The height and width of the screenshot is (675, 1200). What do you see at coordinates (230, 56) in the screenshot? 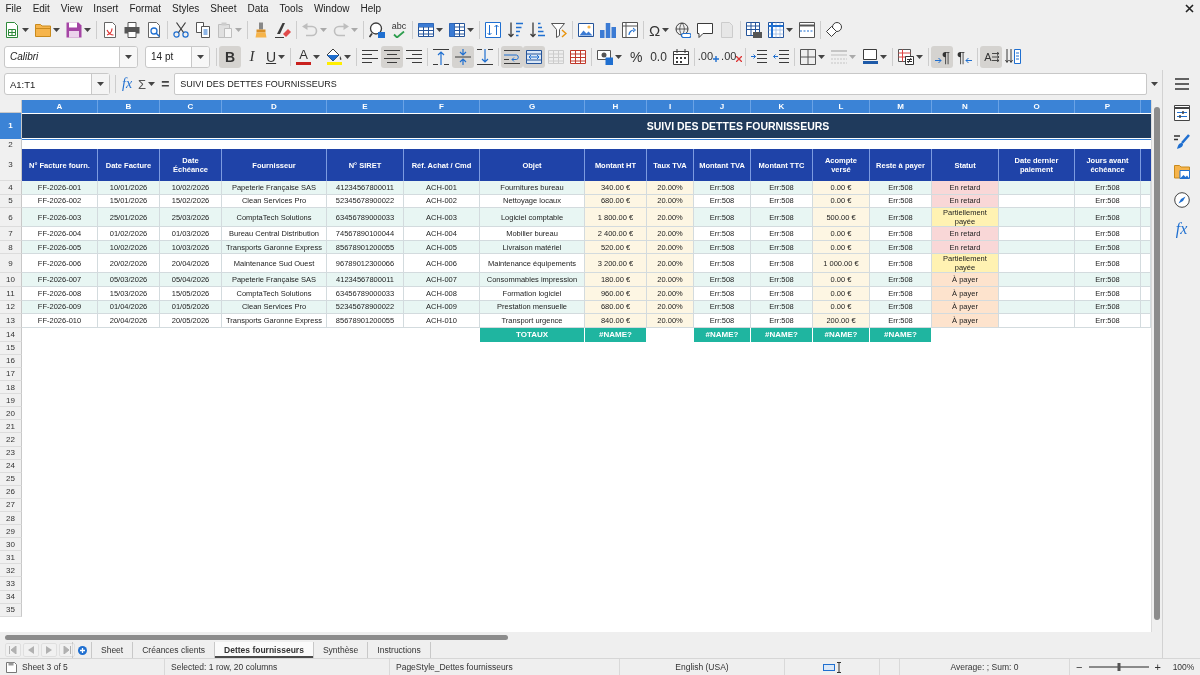
I see `bold-button: B` at bounding box center [230, 56].